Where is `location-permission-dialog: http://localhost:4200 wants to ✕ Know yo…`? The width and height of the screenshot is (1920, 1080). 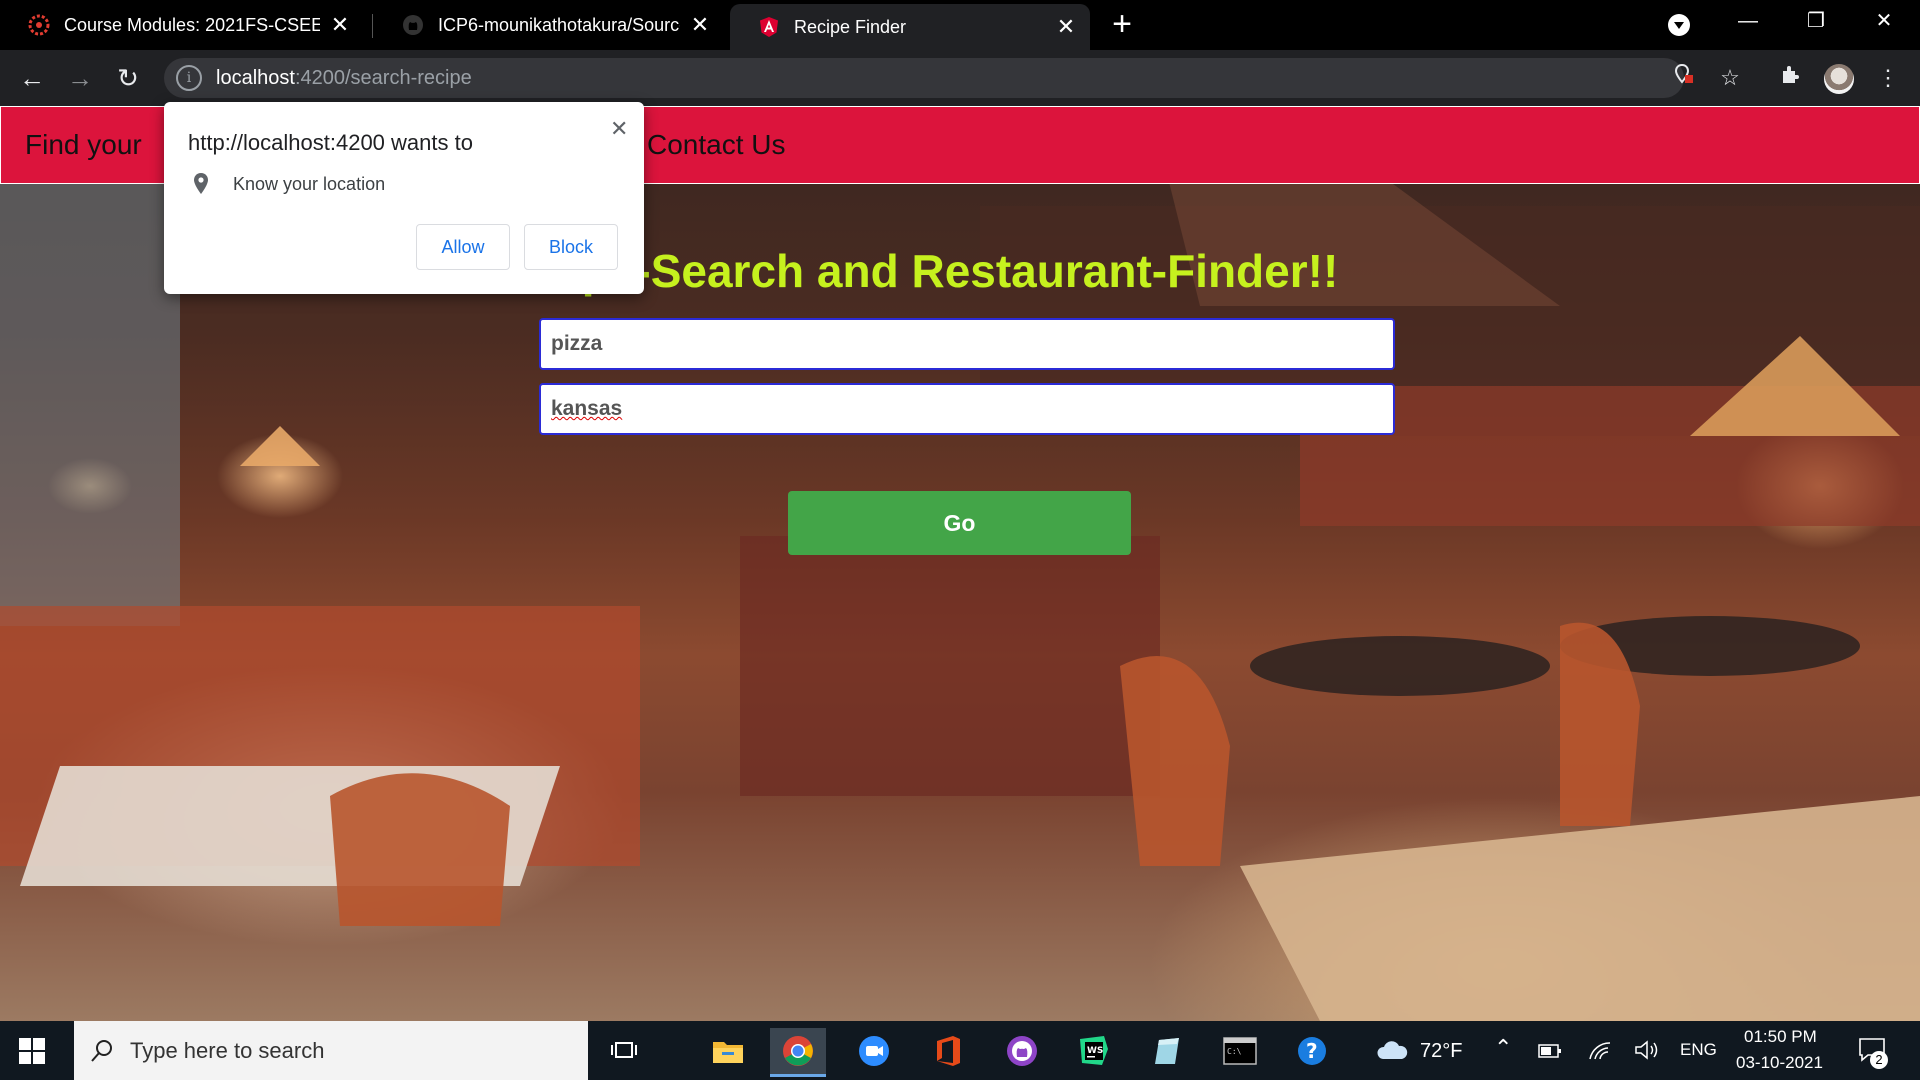 location-permission-dialog: http://localhost:4200 wants to ✕ Know yo… is located at coordinates (404, 198).